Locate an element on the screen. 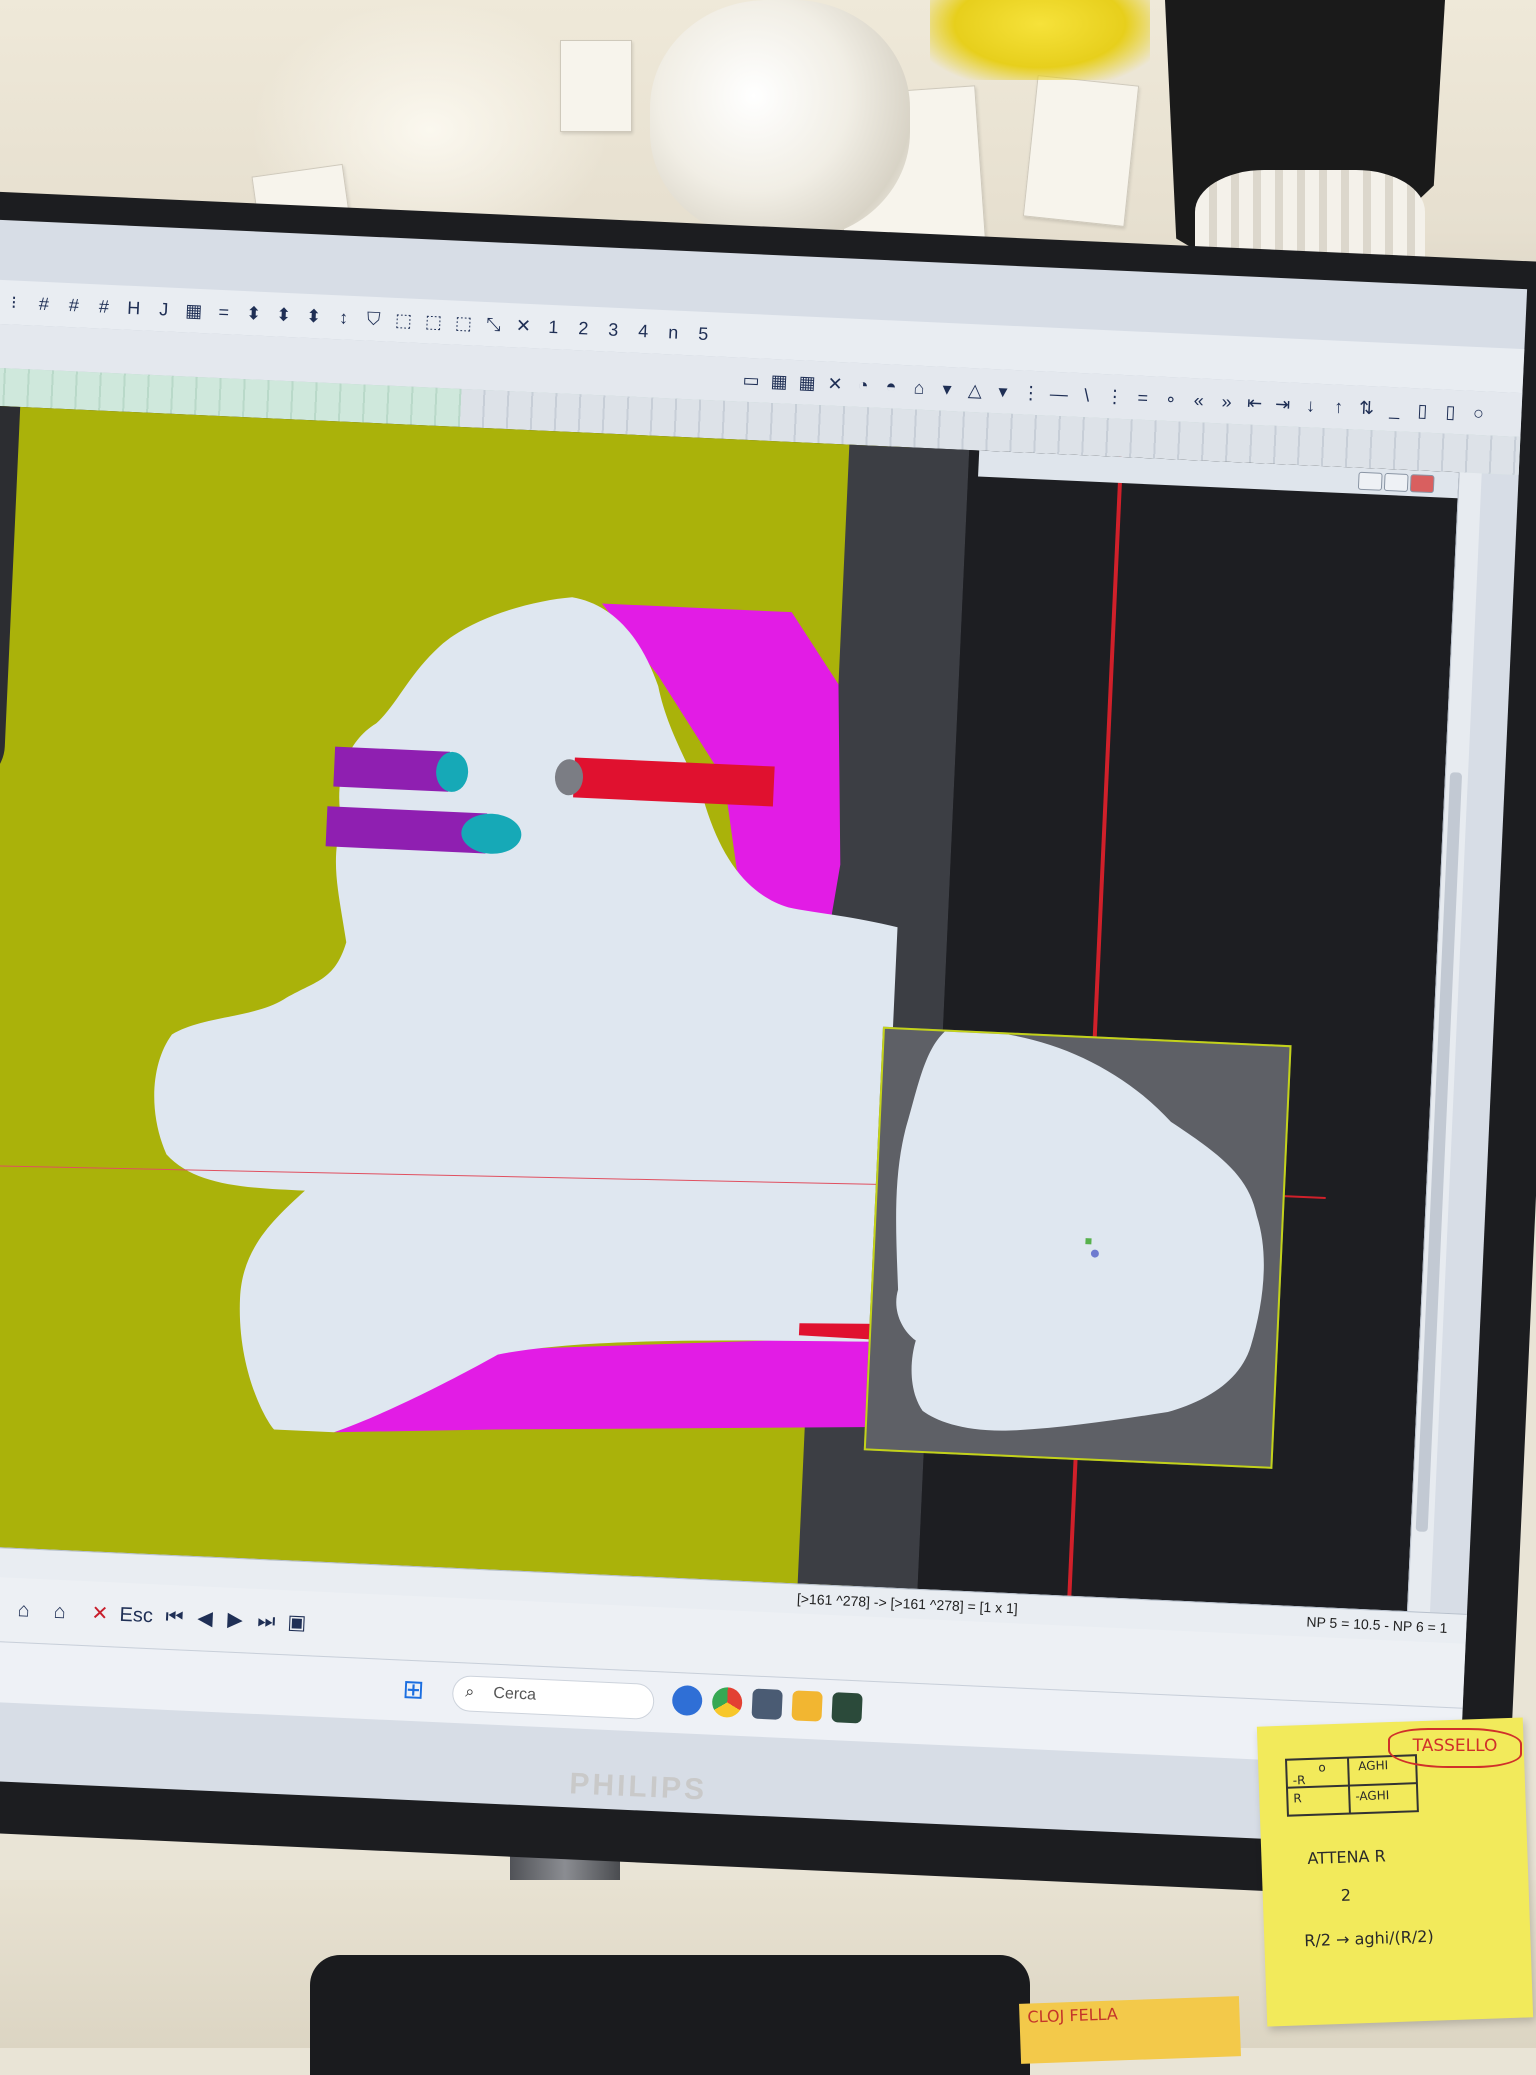  tb2-tool-icon: ◓ is located at coordinates (890, 386).